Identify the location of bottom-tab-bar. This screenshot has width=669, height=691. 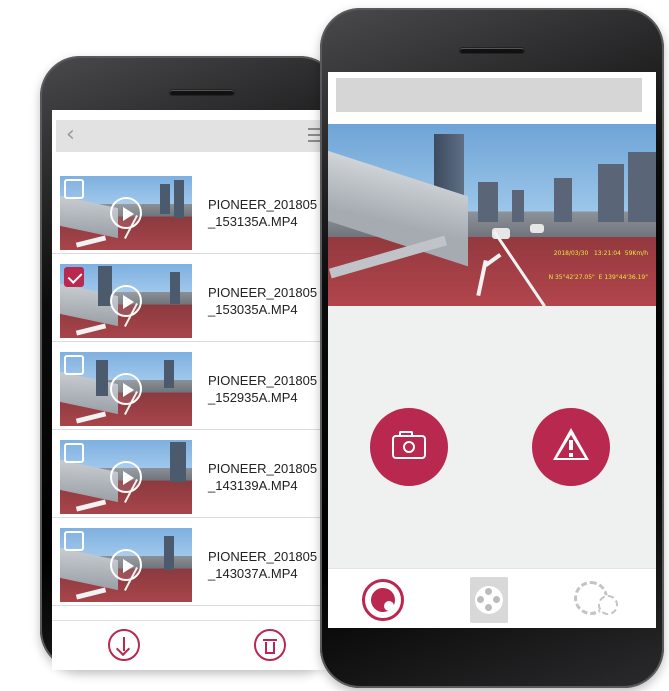
(492, 598).